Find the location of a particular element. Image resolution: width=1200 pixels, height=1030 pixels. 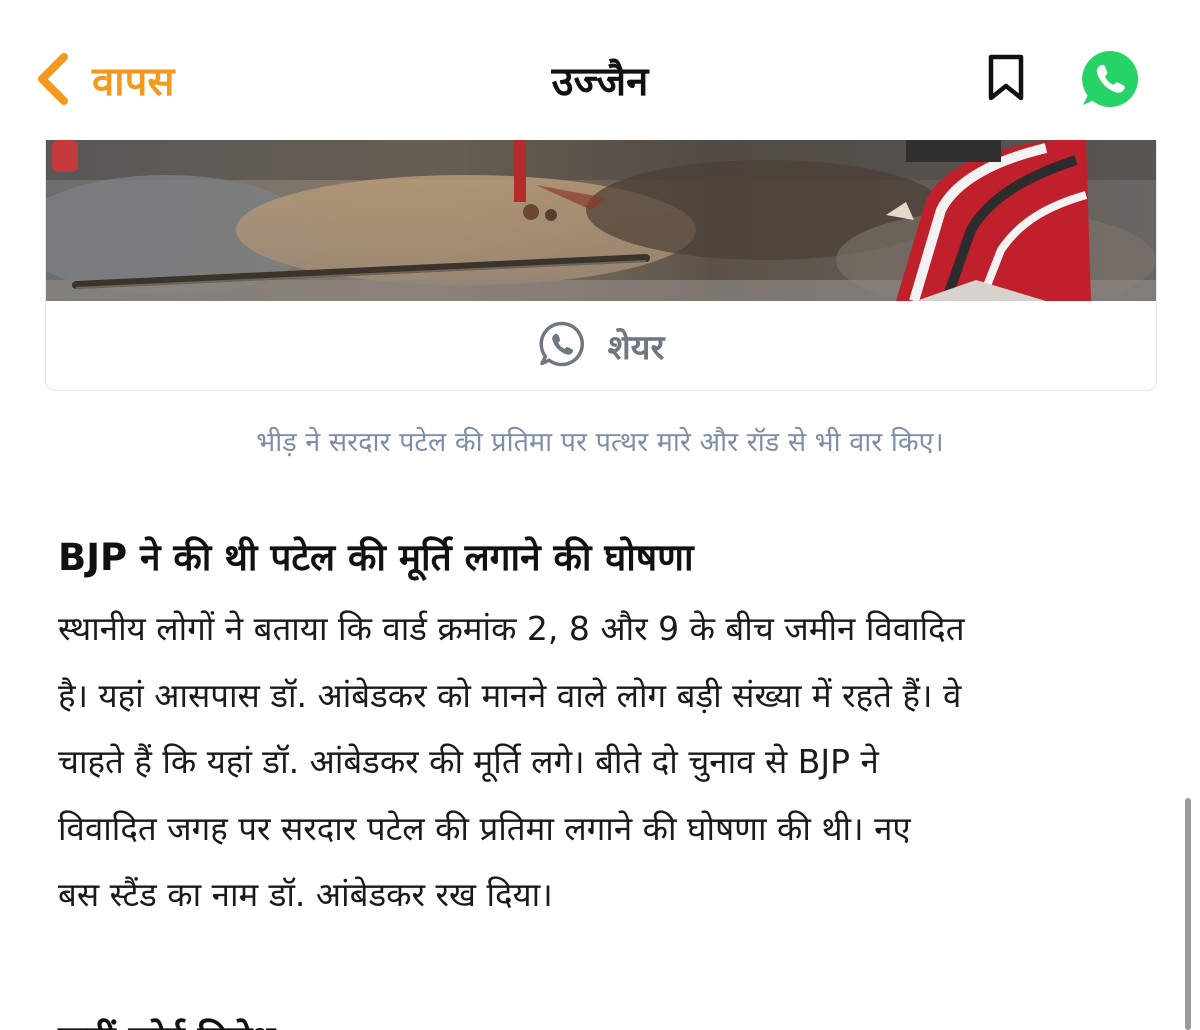

top-bar: वापस उज्जैन is located at coordinates (600, 70).